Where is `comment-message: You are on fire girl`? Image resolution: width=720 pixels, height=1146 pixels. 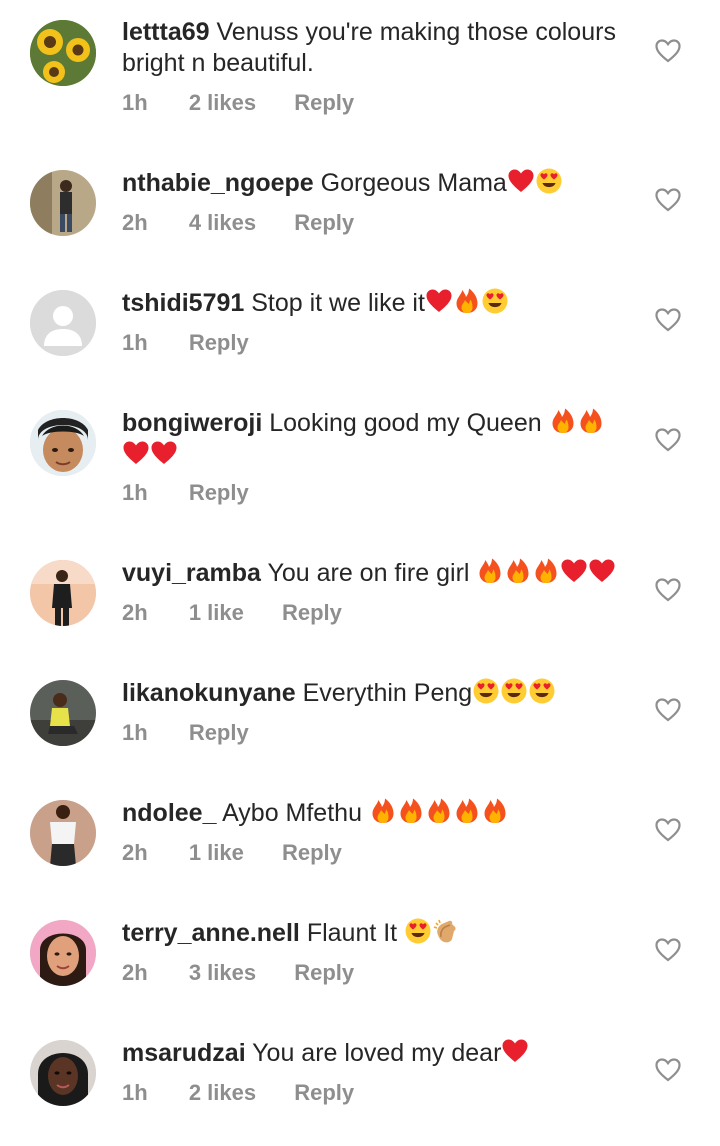
comment-message: You are on fire girl is located at coordinates (372, 573).